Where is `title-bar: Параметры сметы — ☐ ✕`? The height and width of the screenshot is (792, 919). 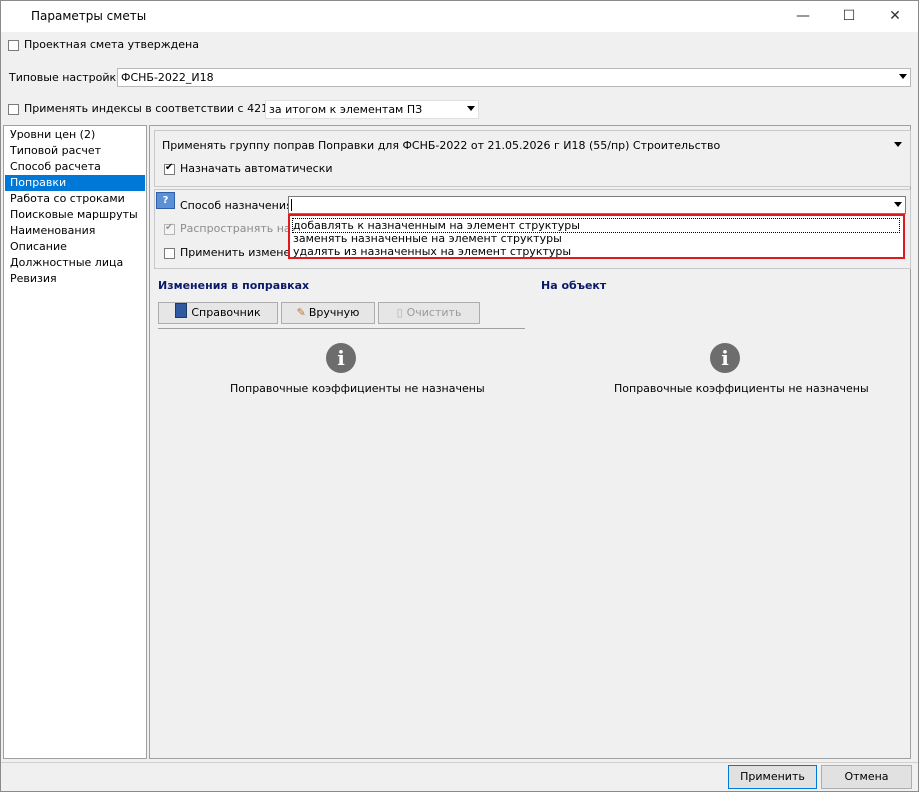 title-bar: Параметры сметы — ☐ ✕ is located at coordinates (459, 16).